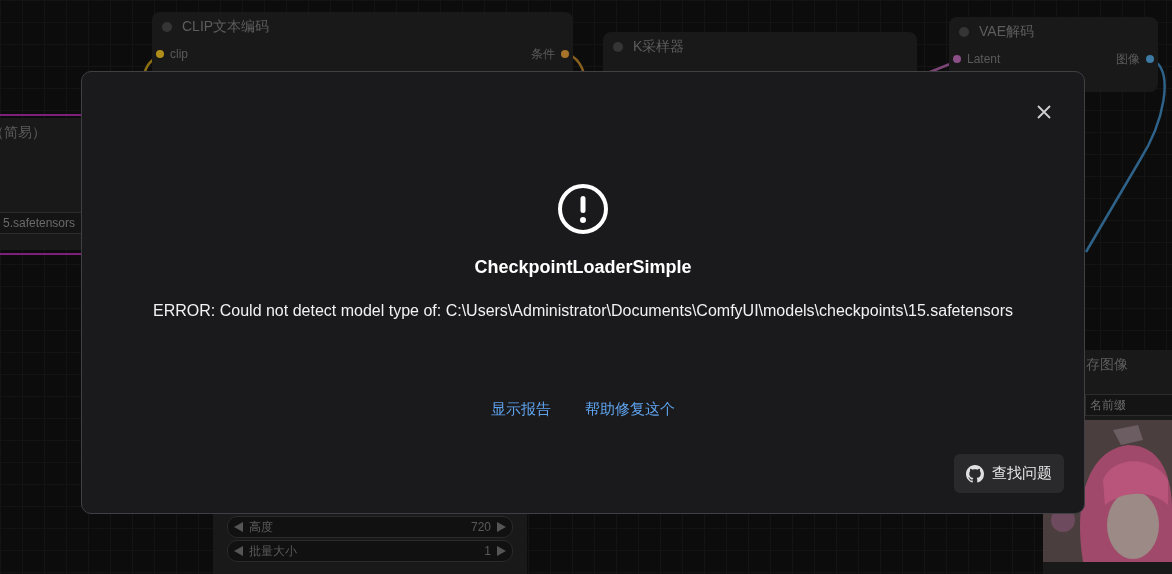 The width and height of the screenshot is (1172, 574). Describe the element at coordinates (1009, 473) in the screenshot. I see `find-issue-button: 查找问题` at that location.